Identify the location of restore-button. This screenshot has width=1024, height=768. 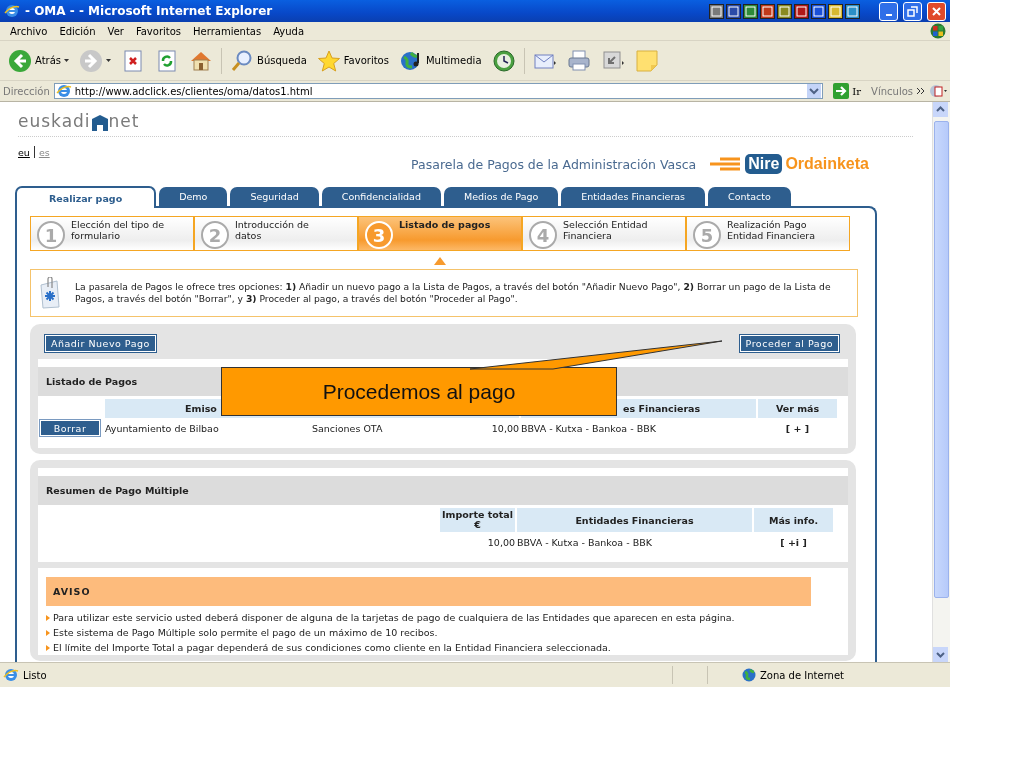
(912, 11).